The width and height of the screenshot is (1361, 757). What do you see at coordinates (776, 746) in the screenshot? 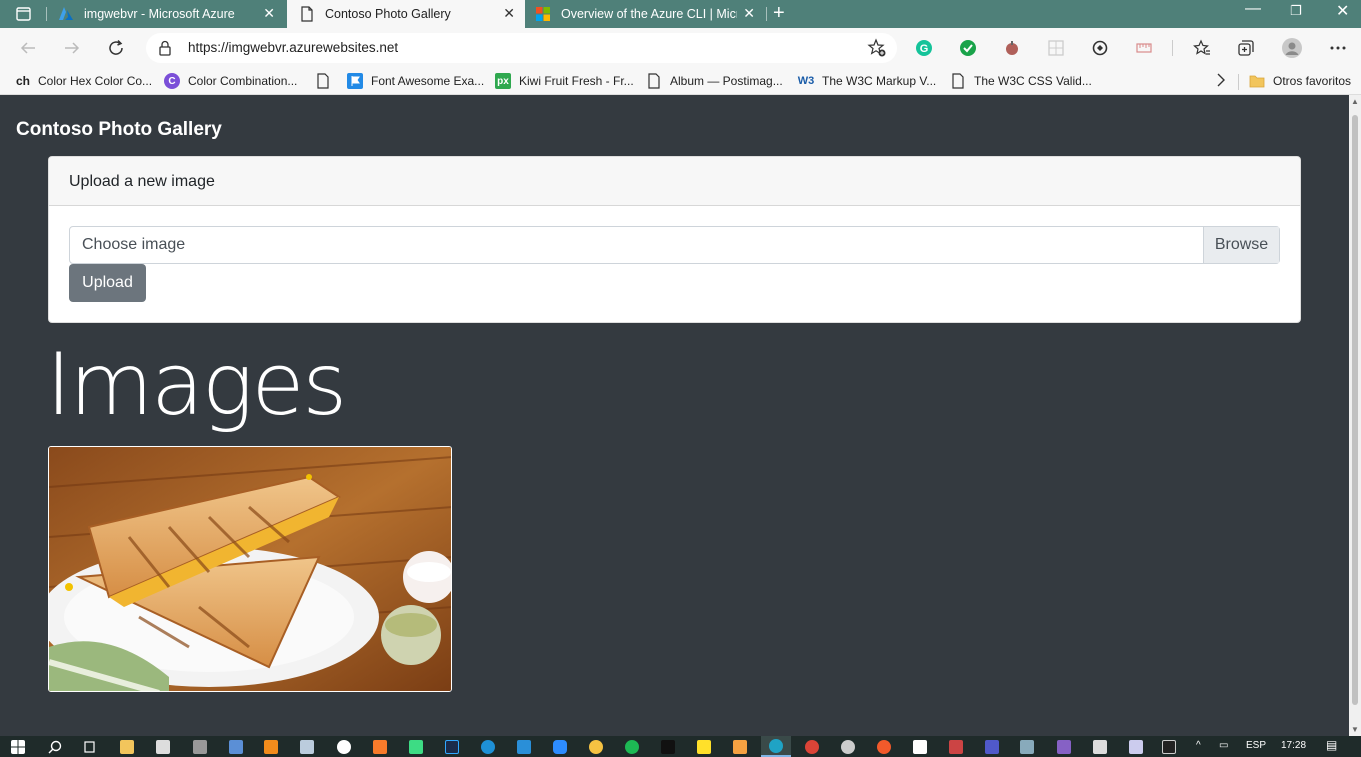
I see `edge-taskbar-active` at bounding box center [776, 746].